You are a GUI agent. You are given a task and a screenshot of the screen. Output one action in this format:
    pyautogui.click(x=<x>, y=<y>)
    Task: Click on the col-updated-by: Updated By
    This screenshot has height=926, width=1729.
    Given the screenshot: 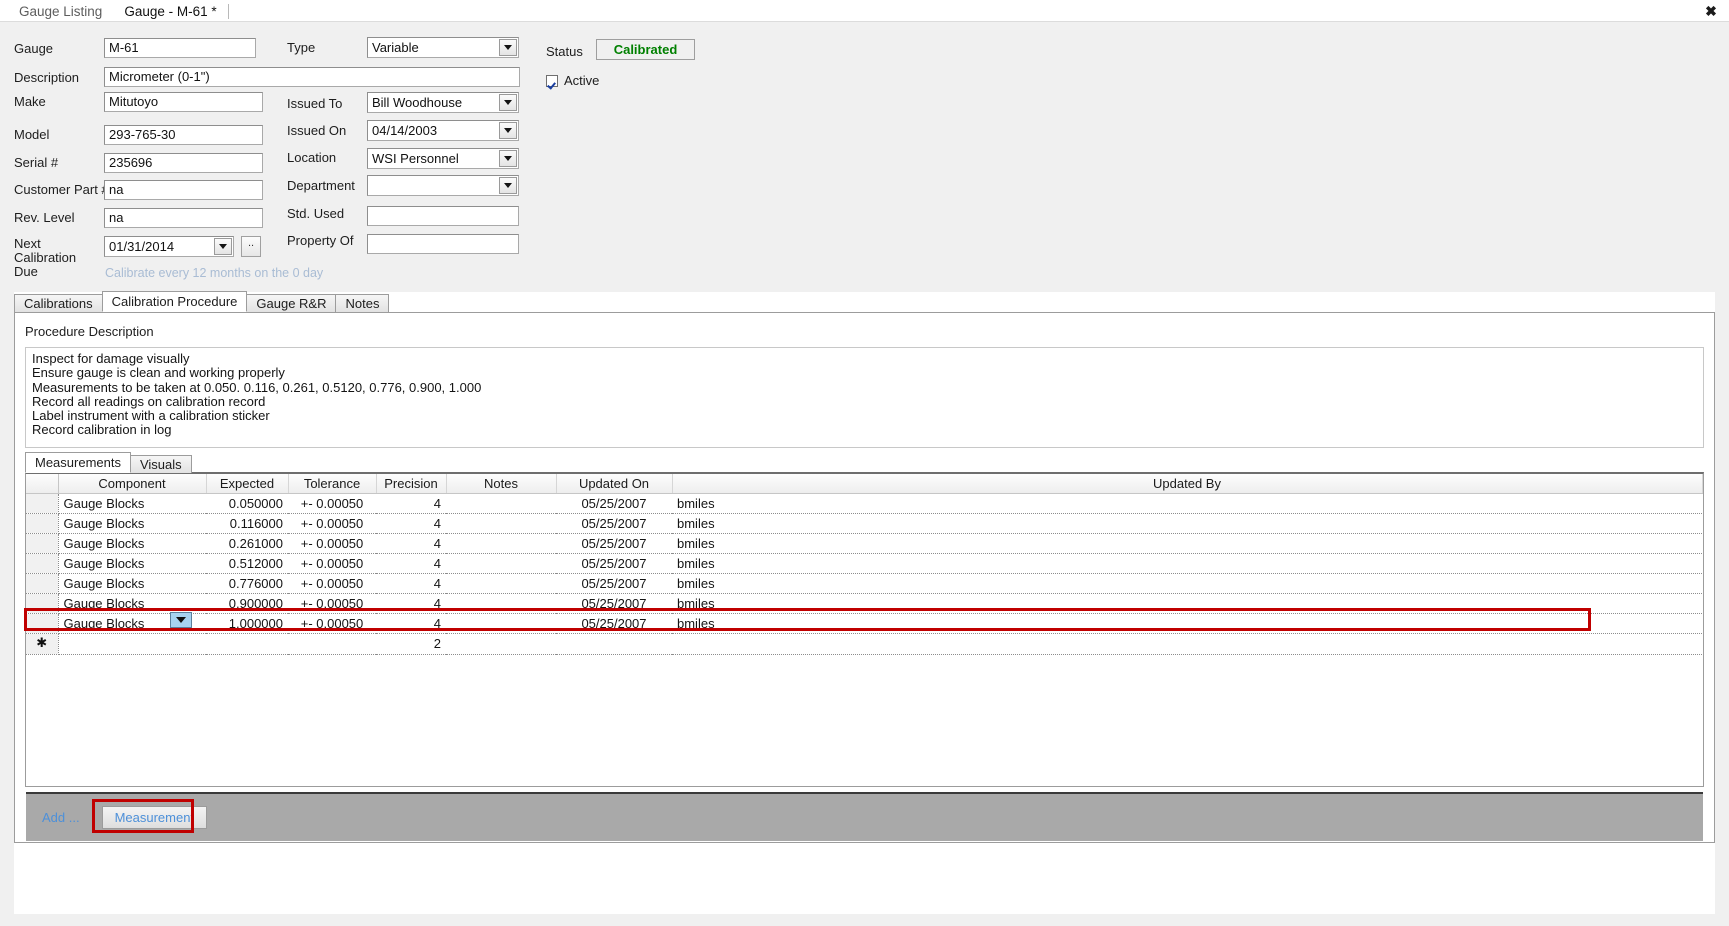 What is the action you would take?
    pyautogui.click(x=1187, y=484)
    